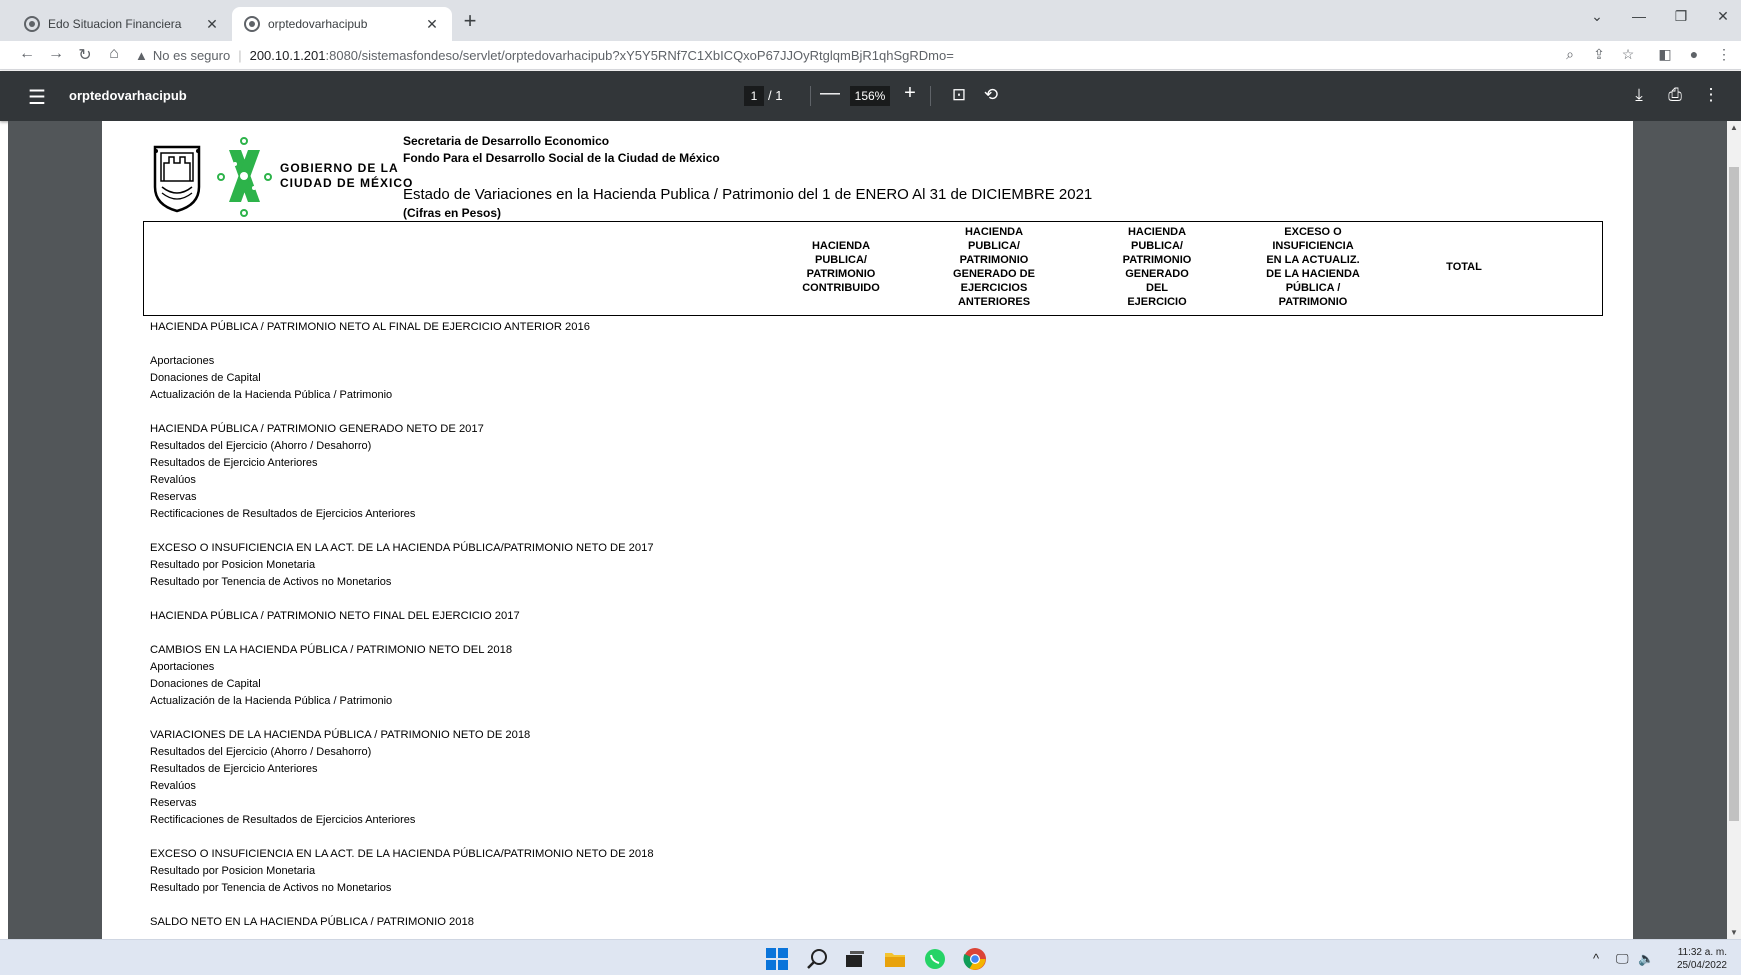 Image resolution: width=1741 pixels, height=975 pixels. What do you see at coordinates (506, 141) in the screenshot?
I see `header-secretaria: Secretaria de Desarrollo Economico` at bounding box center [506, 141].